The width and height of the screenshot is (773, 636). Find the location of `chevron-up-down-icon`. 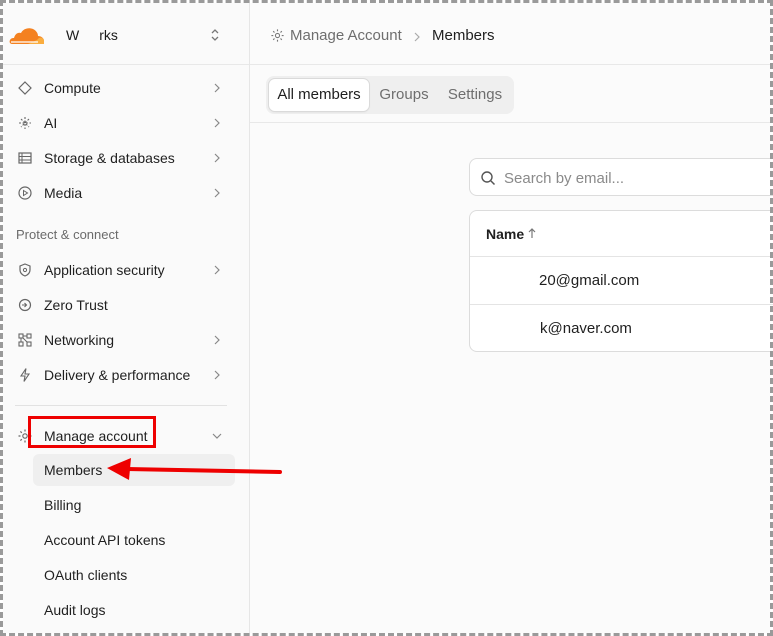

chevron-up-down-icon is located at coordinates (215, 35).